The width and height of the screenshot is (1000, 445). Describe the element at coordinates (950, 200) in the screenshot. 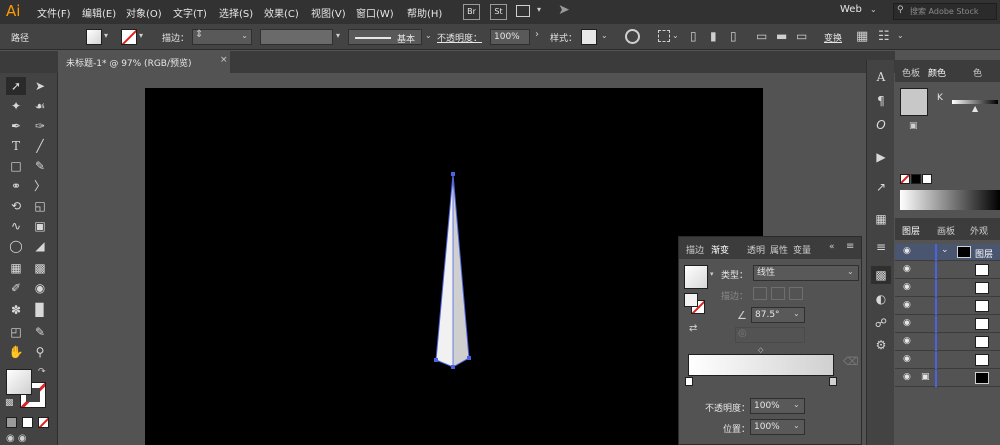

I see `color-spectrum-ramp` at that location.